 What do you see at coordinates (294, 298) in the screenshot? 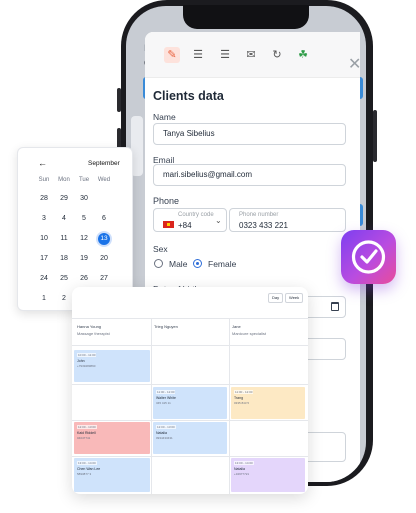
I see `week-view-button: Week` at bounding box center [294, 298].